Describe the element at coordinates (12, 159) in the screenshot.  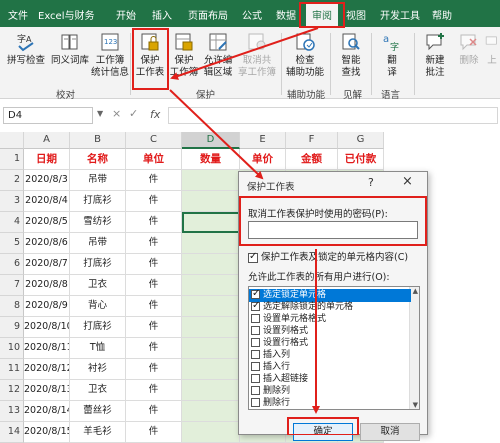
I see `row-header: 1` at that location.